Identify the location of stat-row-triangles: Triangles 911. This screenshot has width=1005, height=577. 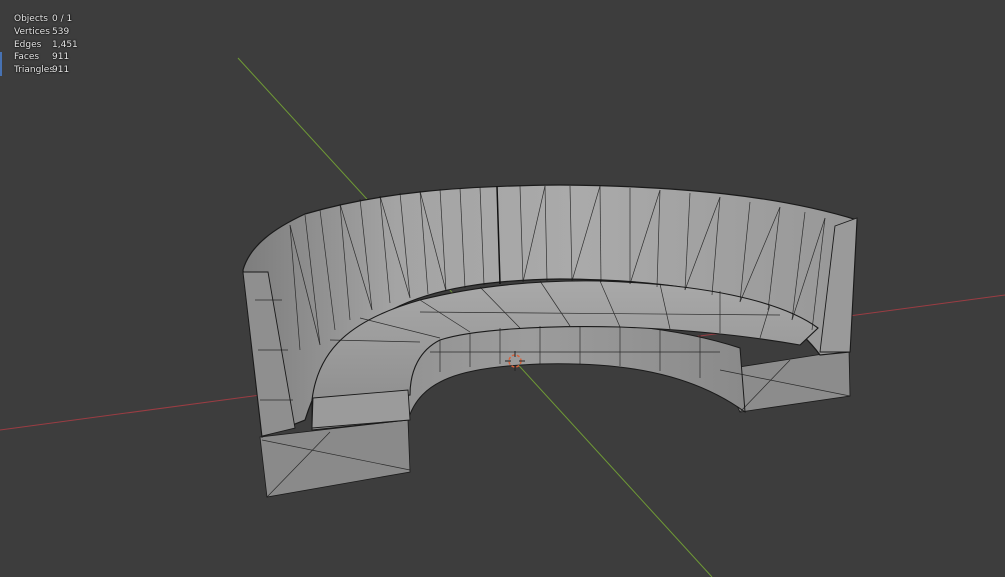
(46, 70).